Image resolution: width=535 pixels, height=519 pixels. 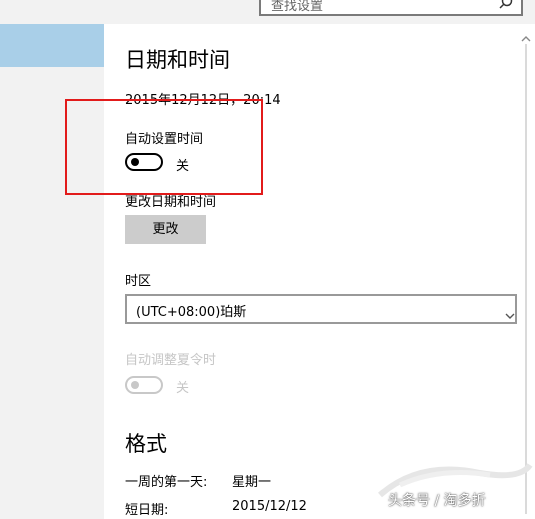 I want to click on chevron-down-icon, so click(x=510, y=314).